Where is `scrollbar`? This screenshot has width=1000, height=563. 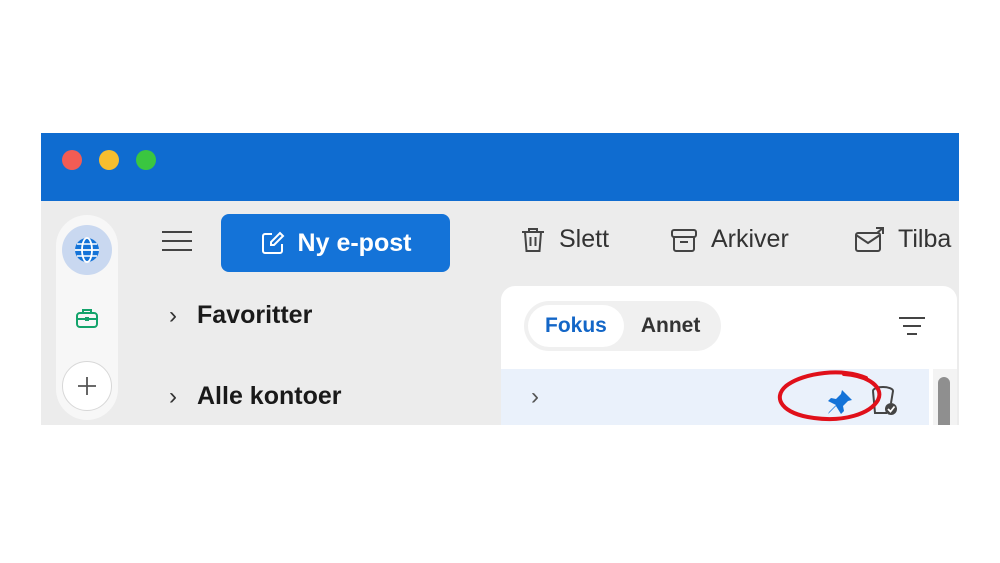
scrollbar is located at coordinates (945, 397).